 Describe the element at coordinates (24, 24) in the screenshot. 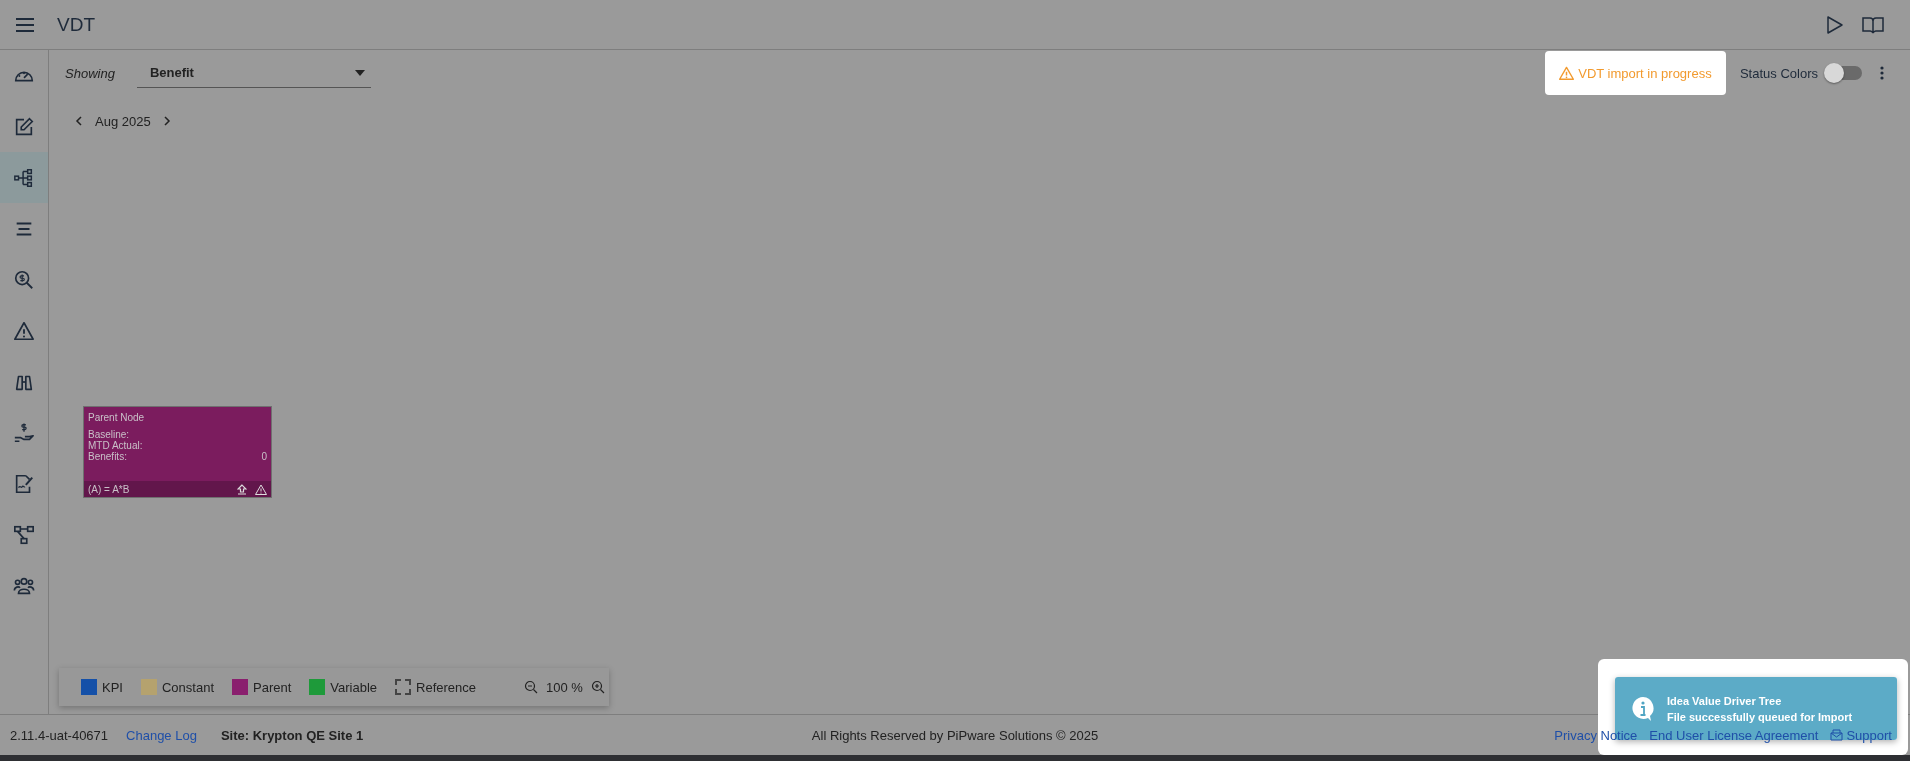

I see `menu-icon` at that location.